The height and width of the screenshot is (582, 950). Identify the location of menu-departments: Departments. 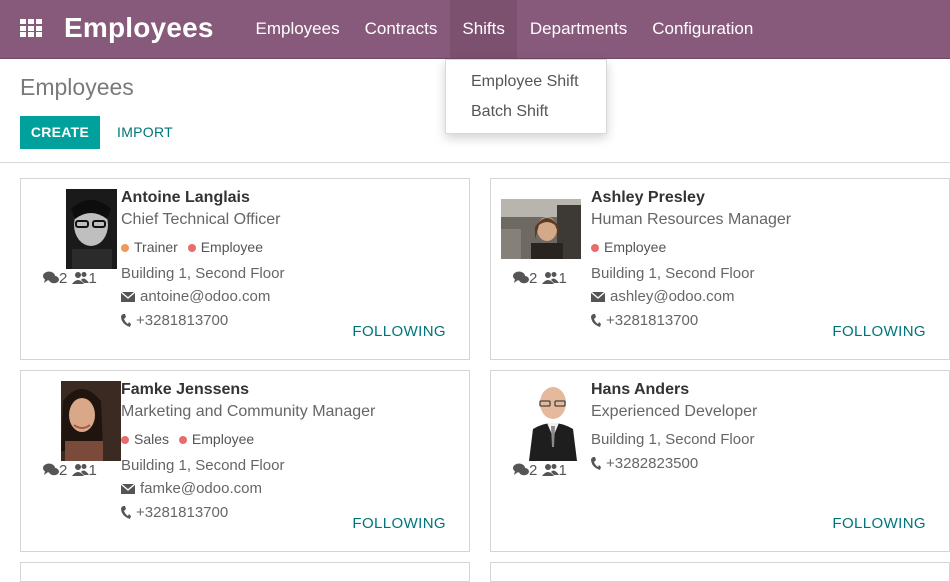
(578, 29).